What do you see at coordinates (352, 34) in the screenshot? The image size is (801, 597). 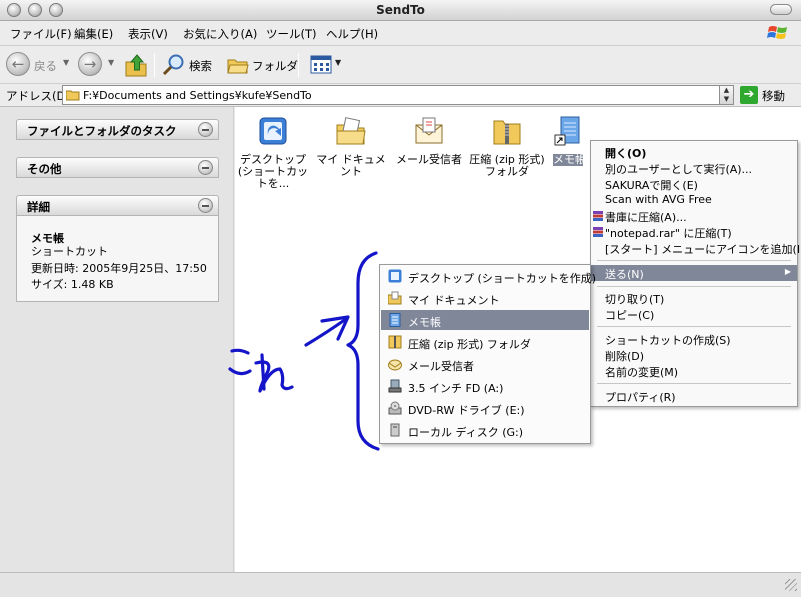 I see `menu-help: ヘルプ(H)` at bounding box center [352, 34].